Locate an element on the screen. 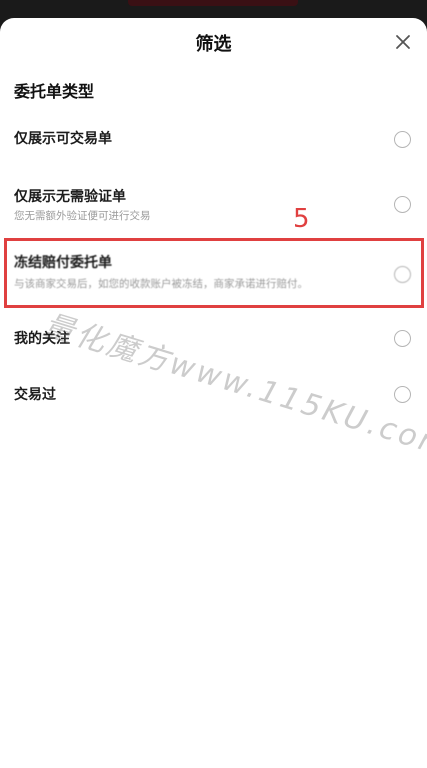 The width and height of the screenshot is (427, 768). option-freeze-compensation: 冻结赔付委托单 与该商家交易后，如您的收款账户被冻结，商家承诺进行赔付。 is located at coordinates (213, 273).